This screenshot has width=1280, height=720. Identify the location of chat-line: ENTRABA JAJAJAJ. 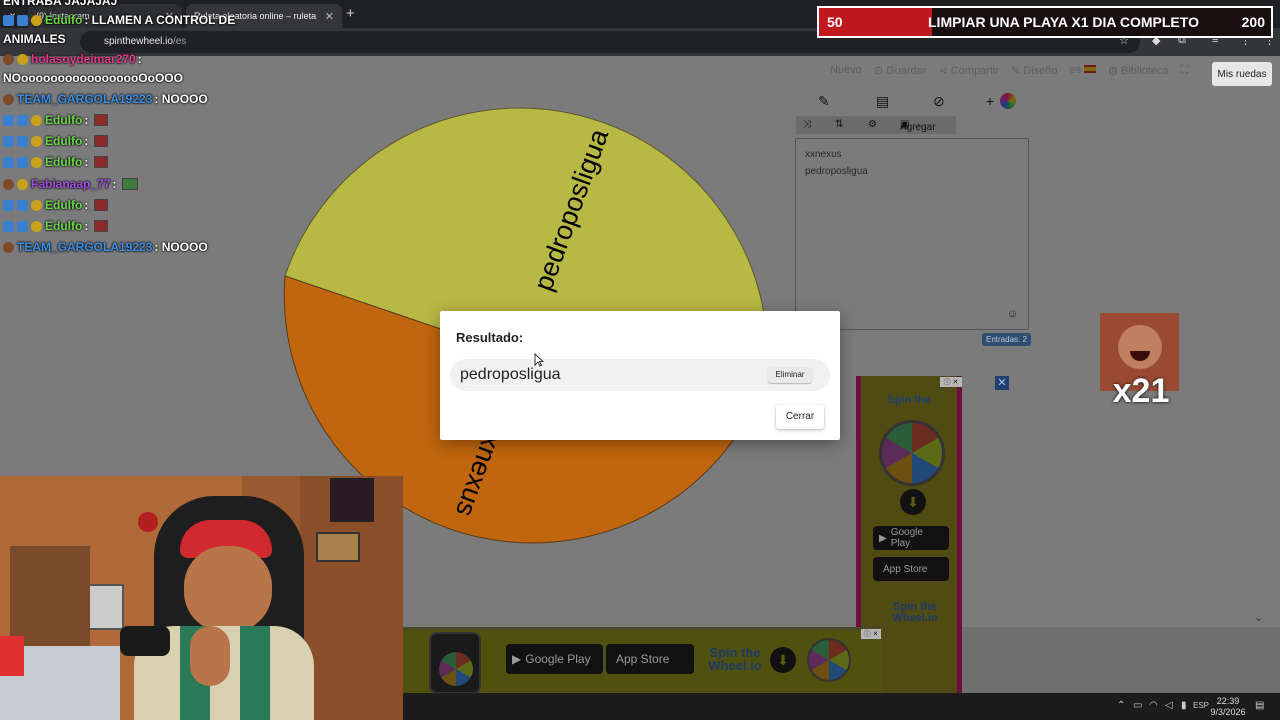
(60, 4).